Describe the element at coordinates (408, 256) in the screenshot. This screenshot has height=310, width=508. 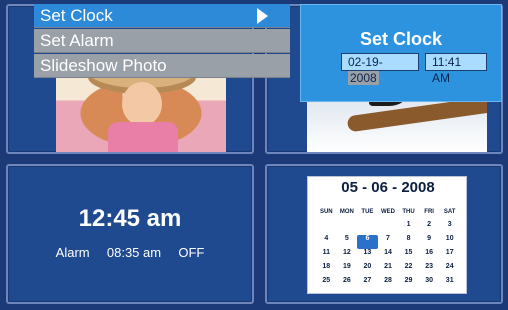
I see `calendar-day: 15` at that location.